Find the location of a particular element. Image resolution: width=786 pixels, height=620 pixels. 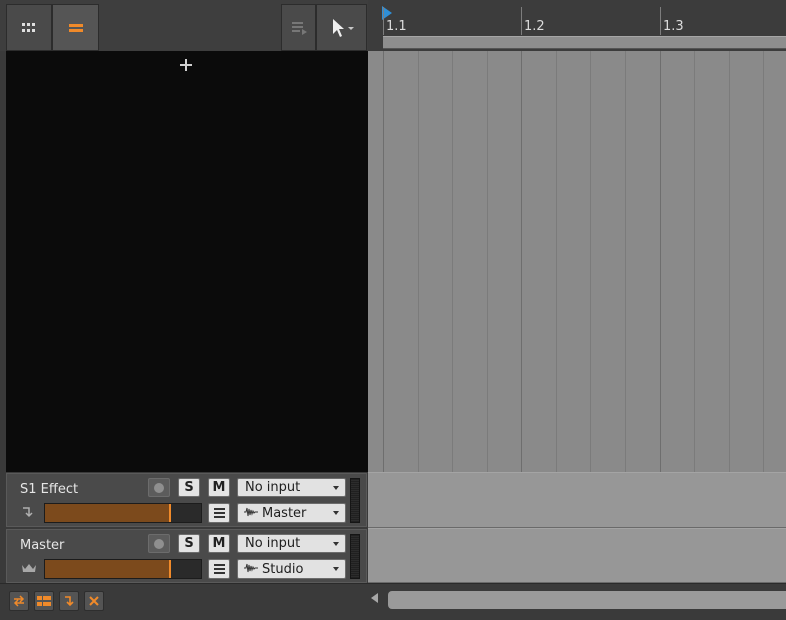

horizontal-scrollbar is located at coordinates (587, 600).